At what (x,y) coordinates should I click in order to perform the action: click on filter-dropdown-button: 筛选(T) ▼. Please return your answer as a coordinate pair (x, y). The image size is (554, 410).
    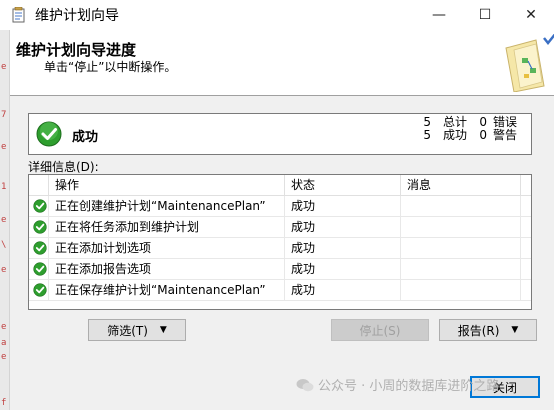
    Looking at the image, I should click on (137, 330).